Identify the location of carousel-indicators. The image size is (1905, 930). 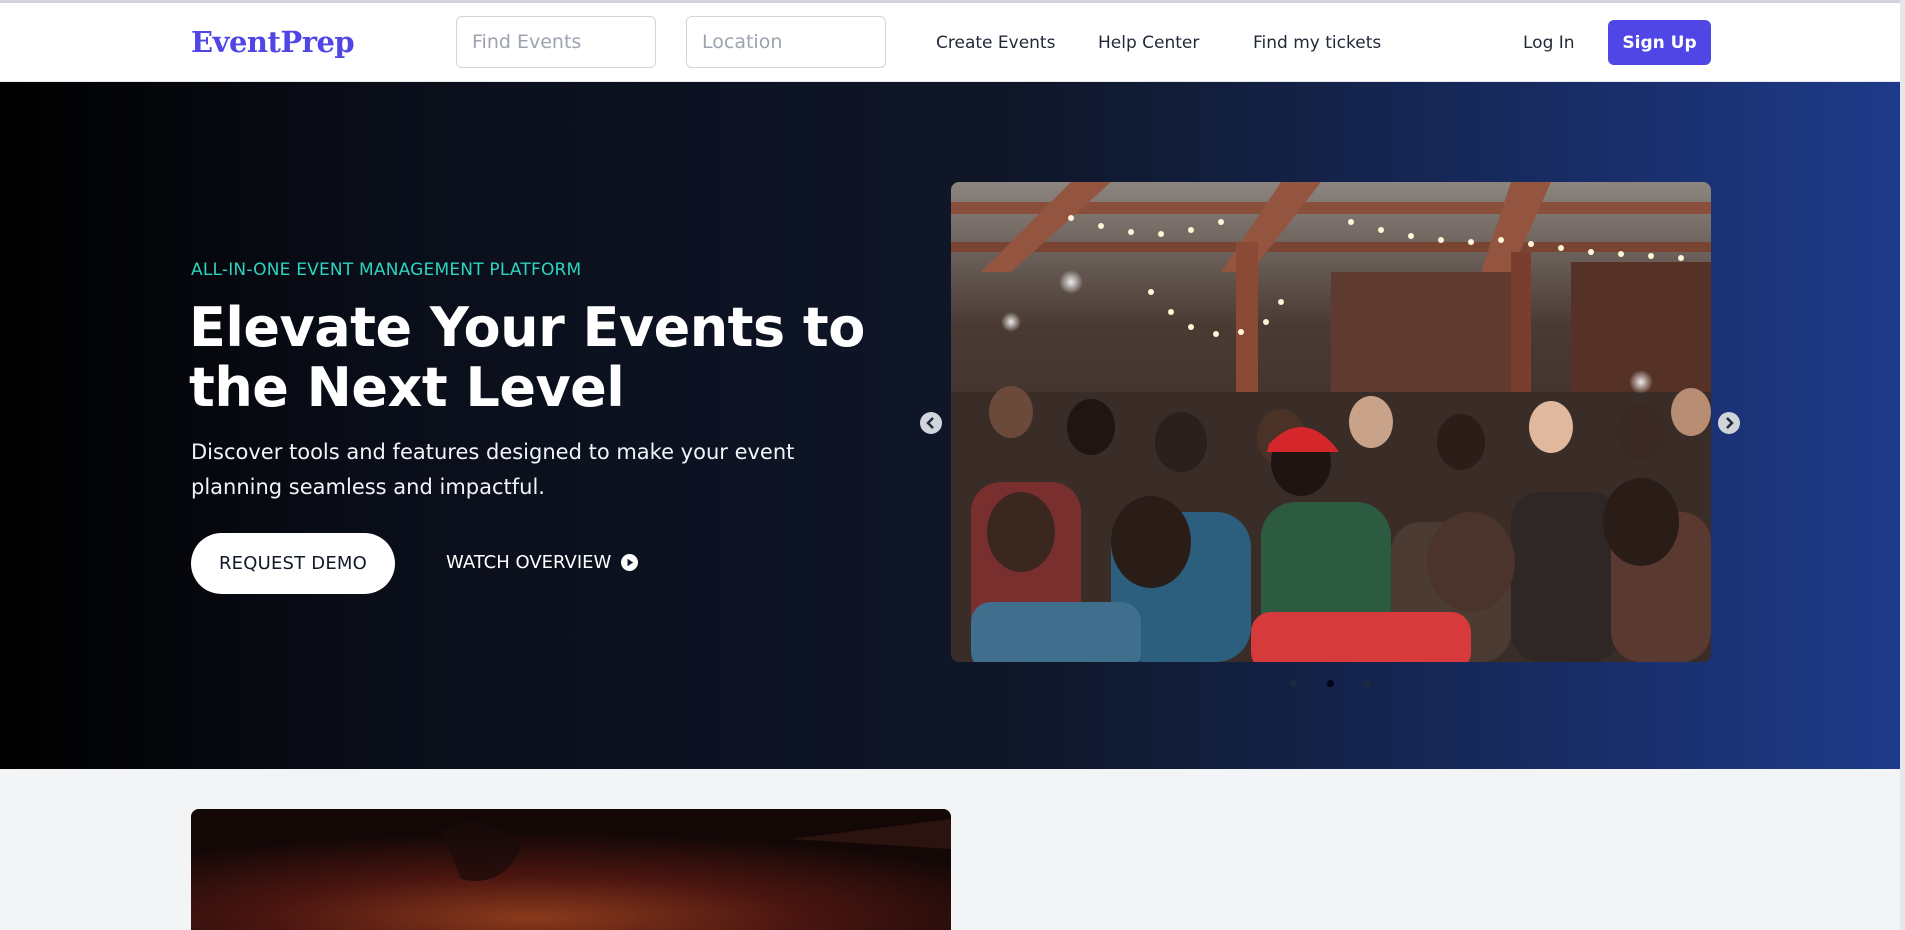
(1330, 683).